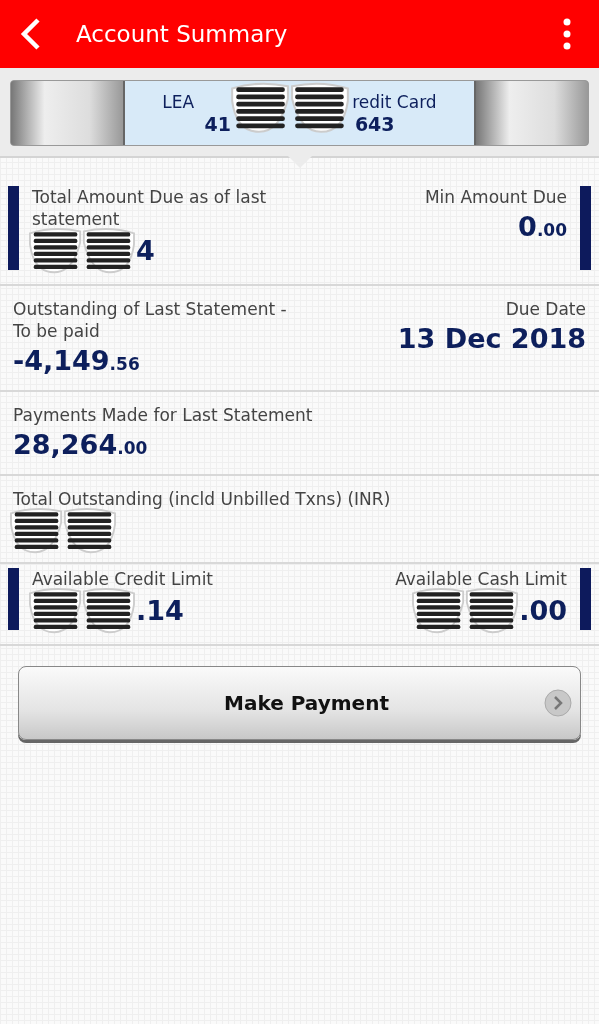 Image resolution: width=599 pixels, height=1024 pixels. Describe the element at coordinates (123, 579) in the screenshot. I see `field-label: Available Credit Limit` at that location.